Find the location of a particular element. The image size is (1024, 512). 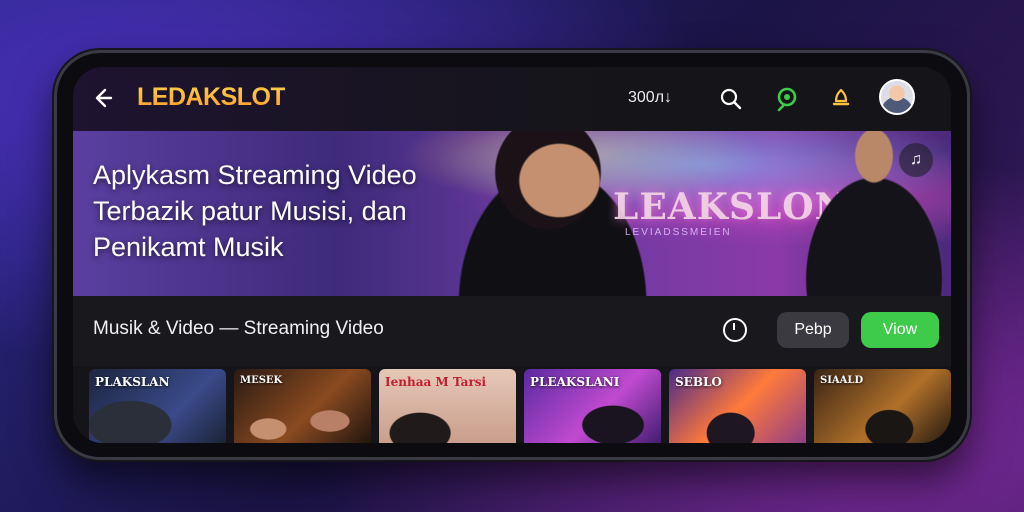

location-pin-icon is located at coordinates (787, 99).